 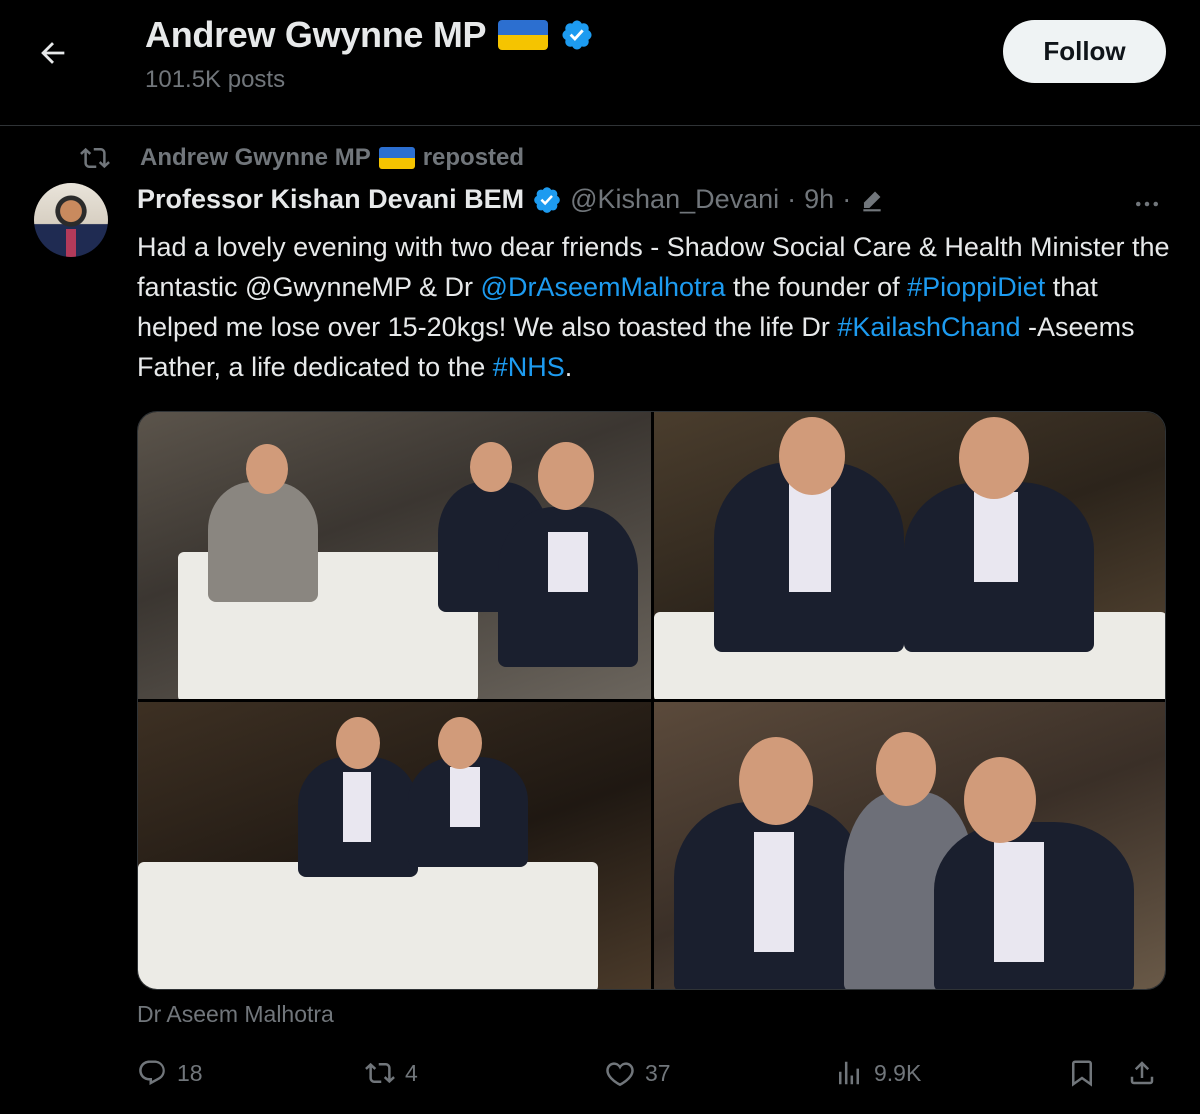 What do you see at coordinates (152, 1073) in the screenshot?
I see `reply-bubble-icon` at bounding box center [152, 1073].